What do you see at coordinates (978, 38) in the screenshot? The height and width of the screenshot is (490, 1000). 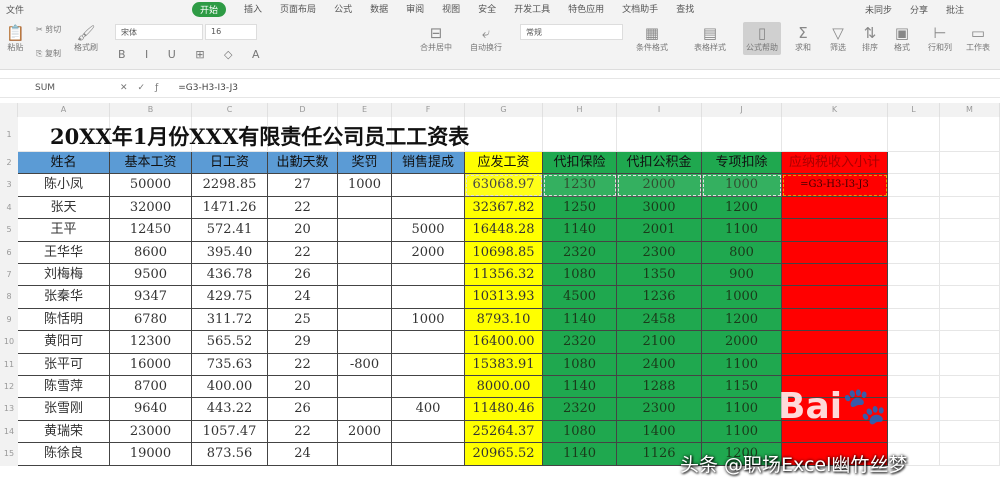 I see `worksheet-button: ▭ 工作表` at bounding box center [978, 38].